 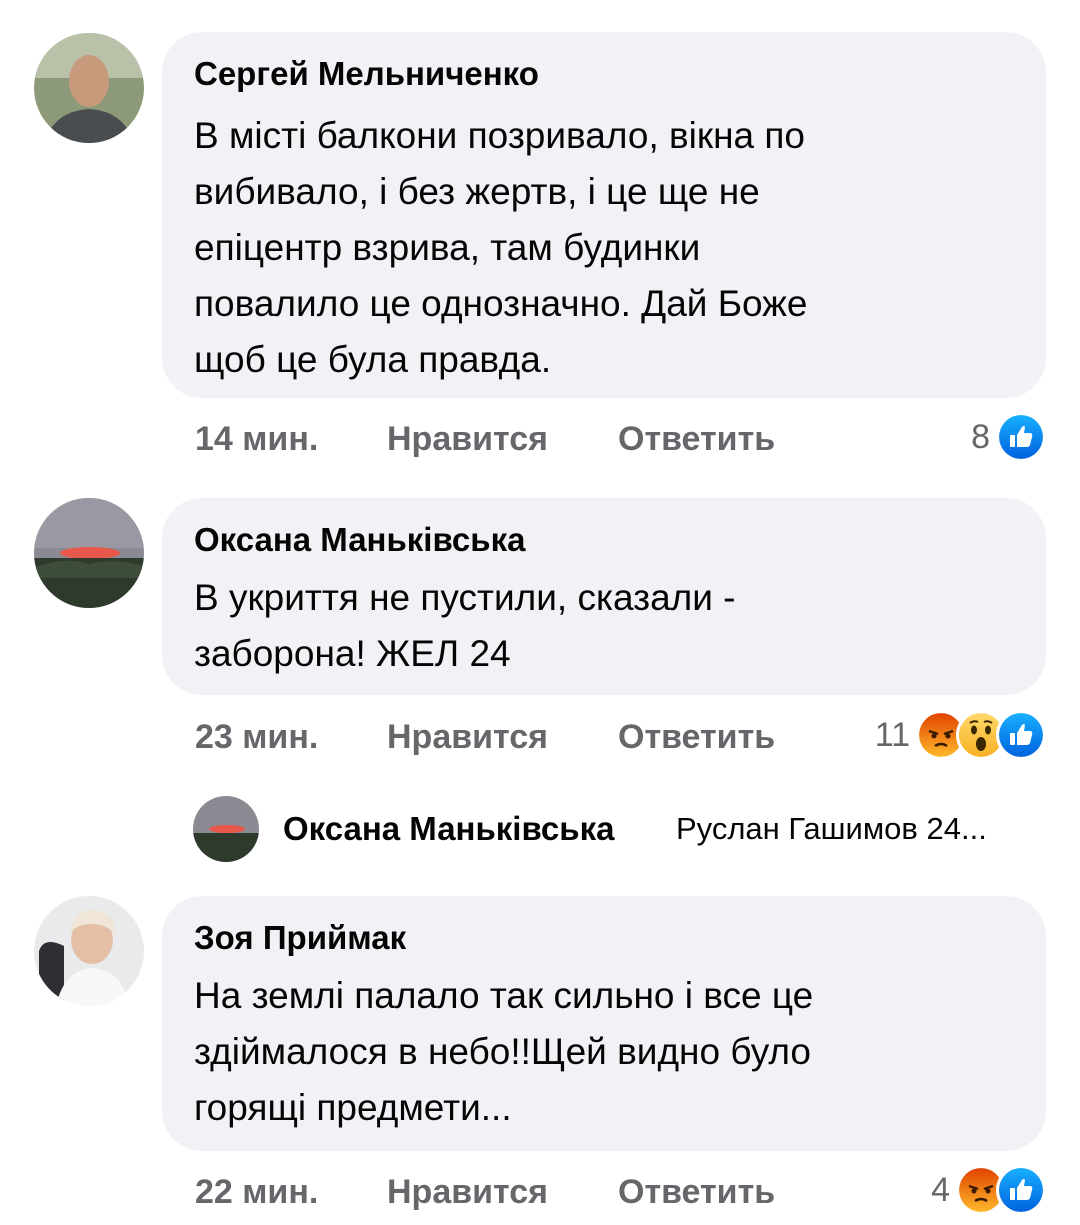 I want to click on reaction-count: 11, so click(x=892, y=734).